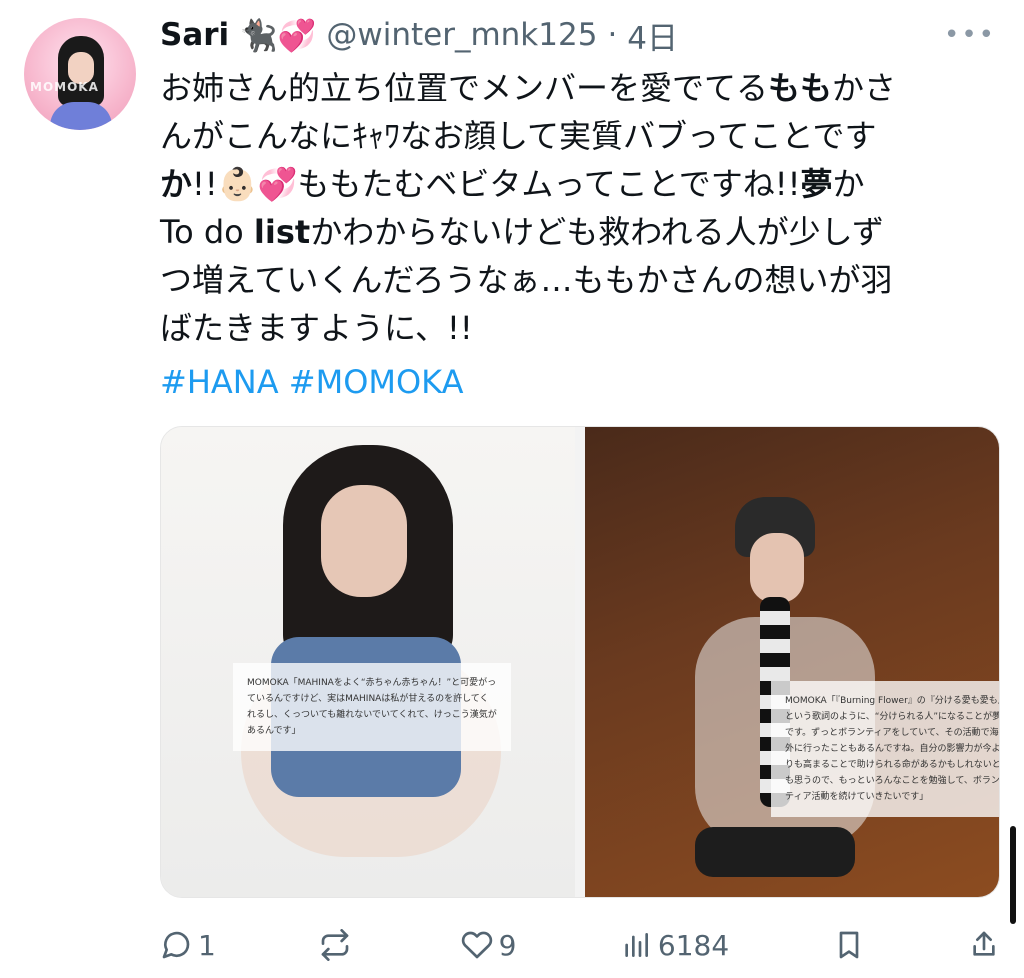 The width and height of the screenshot is (1024, 978). What do you see at coordinates (477, 945) in the screenshot?
I see `heart-icon` at bounding box center [477, 945].